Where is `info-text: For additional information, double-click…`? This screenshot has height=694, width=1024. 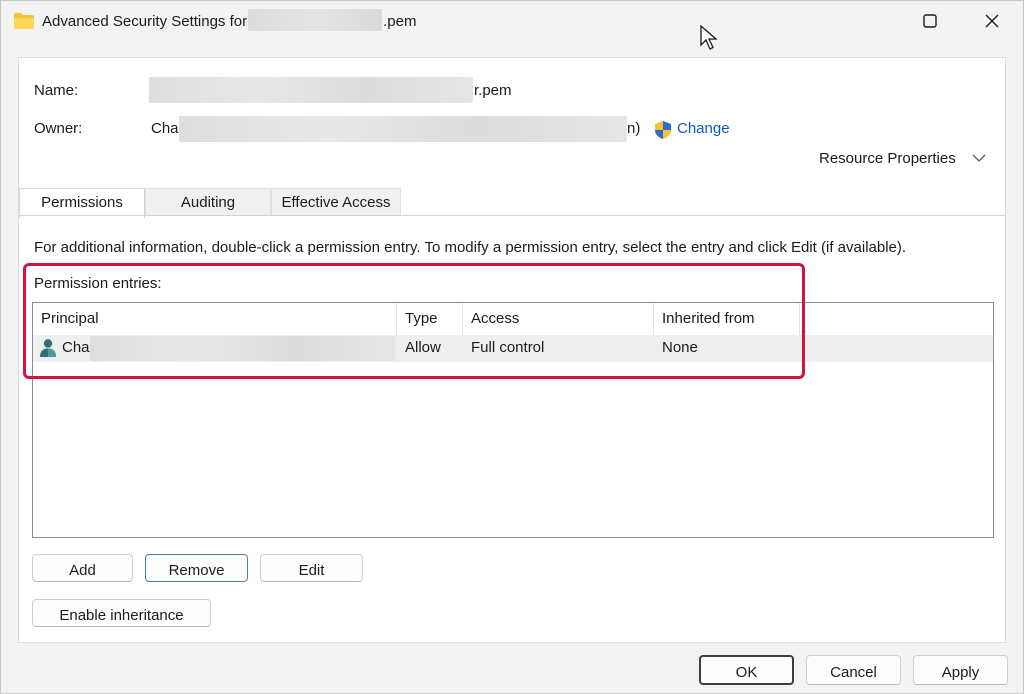 info-text: For additional information, double-click… is located at coordinates (470, 247).